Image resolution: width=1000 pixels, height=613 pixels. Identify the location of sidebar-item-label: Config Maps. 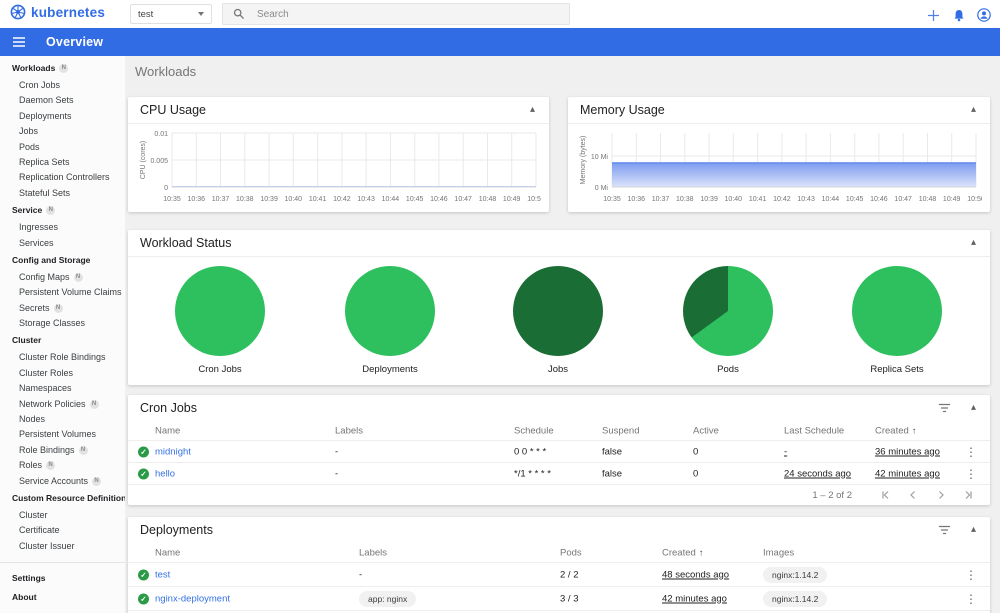
(44, 276).